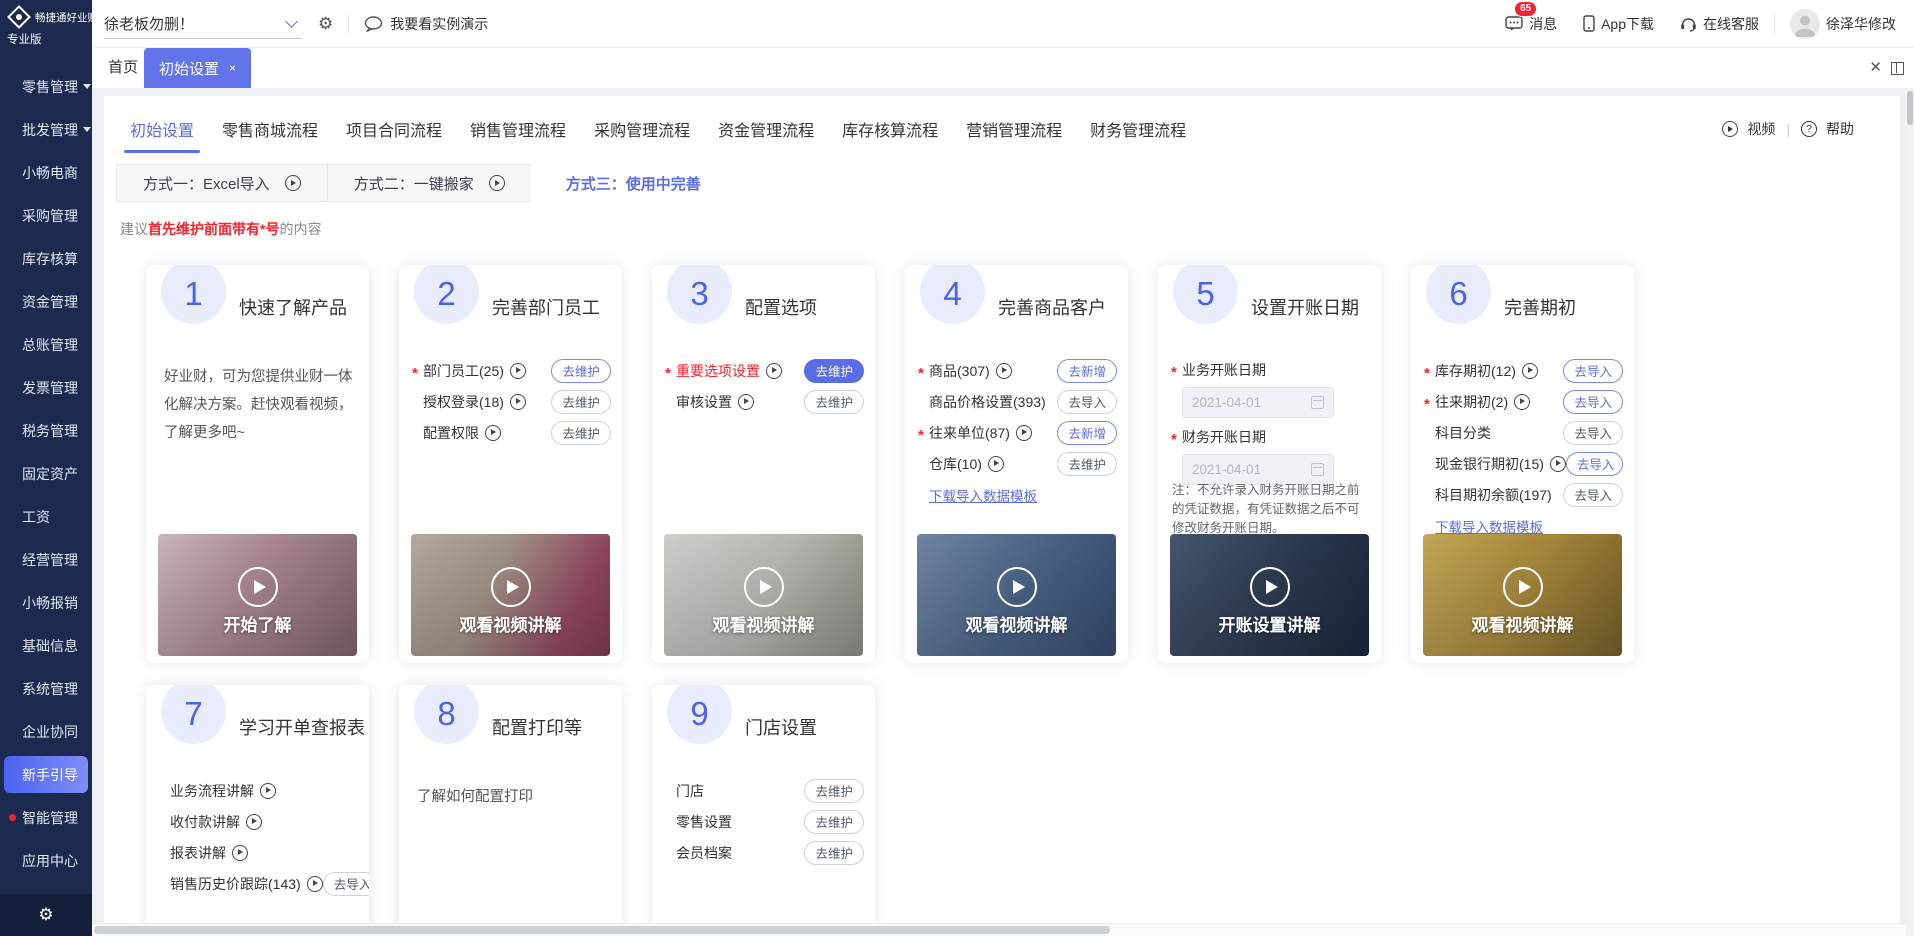  I want to click on sidebar-item-reimburse: 小畅报销, so click(46, 602).